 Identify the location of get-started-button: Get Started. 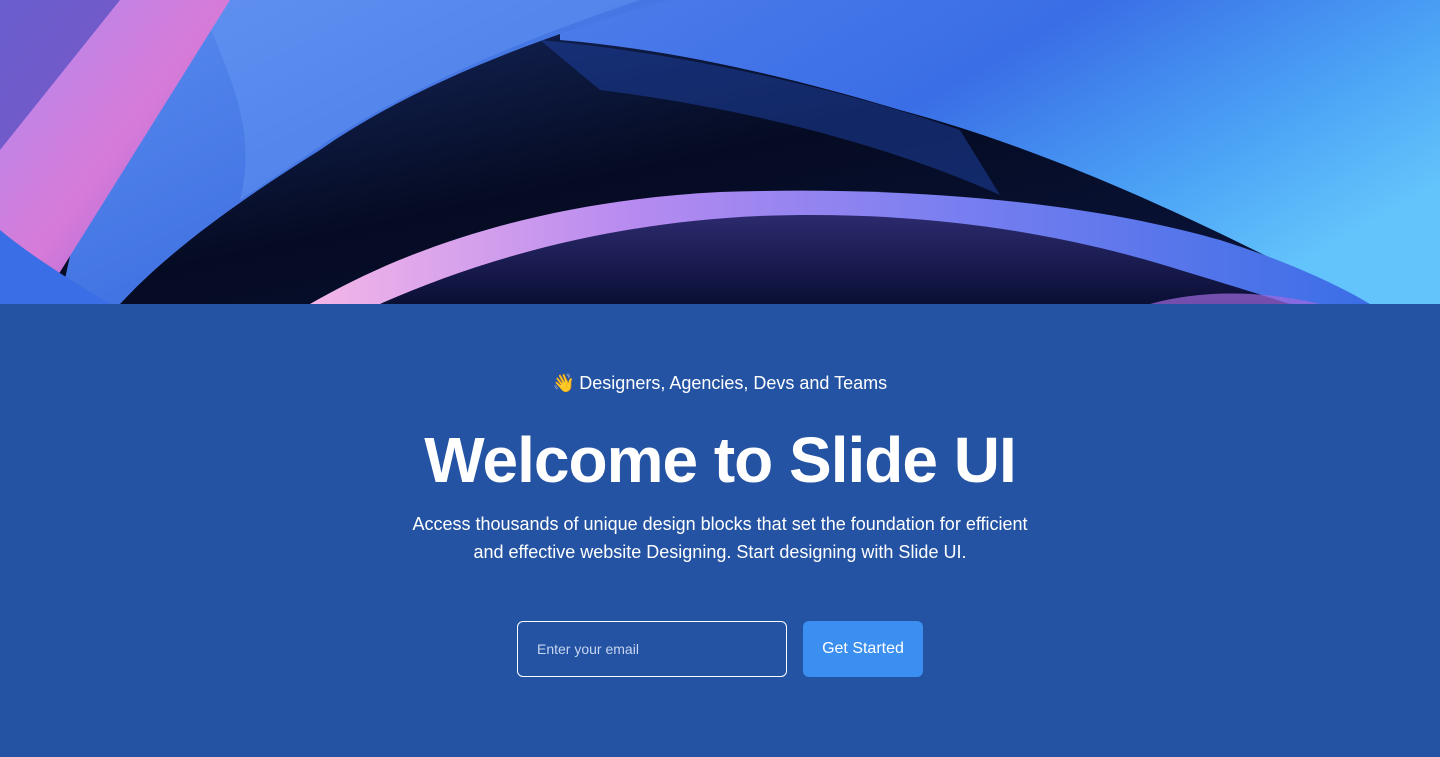
(863, 649).